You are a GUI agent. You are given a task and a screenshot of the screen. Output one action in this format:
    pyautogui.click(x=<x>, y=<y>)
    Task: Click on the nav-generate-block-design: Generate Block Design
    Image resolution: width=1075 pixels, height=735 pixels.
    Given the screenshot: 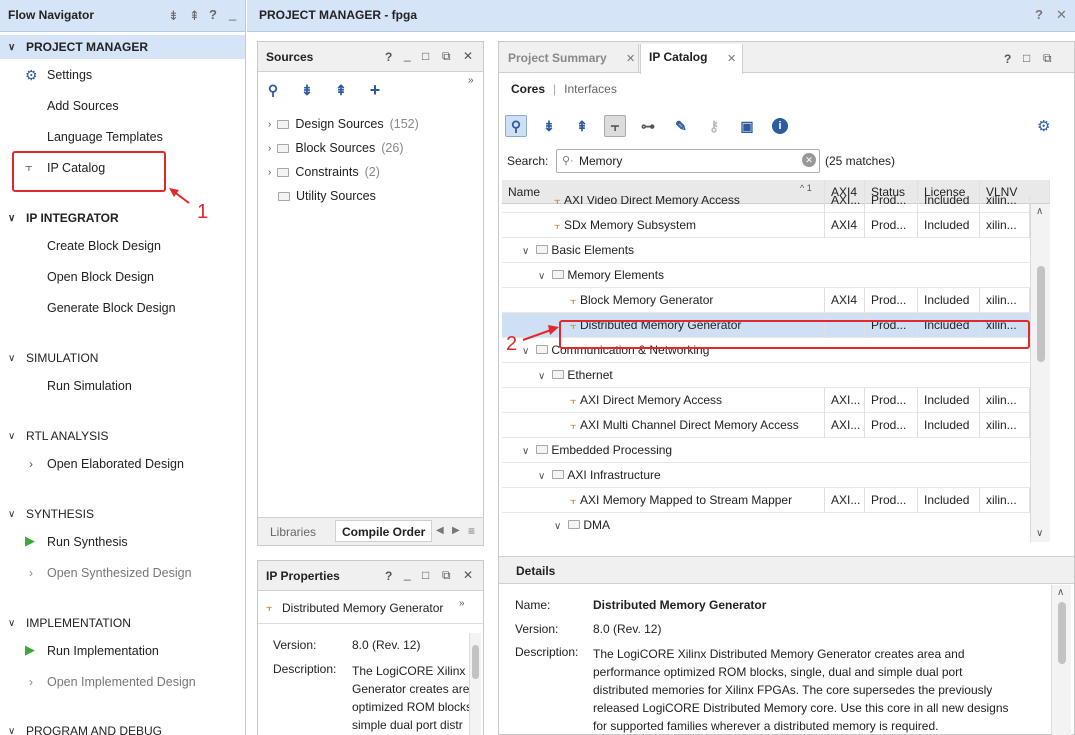 What is the action you would take?
    pyautogui.click(x=111, y=308)
    